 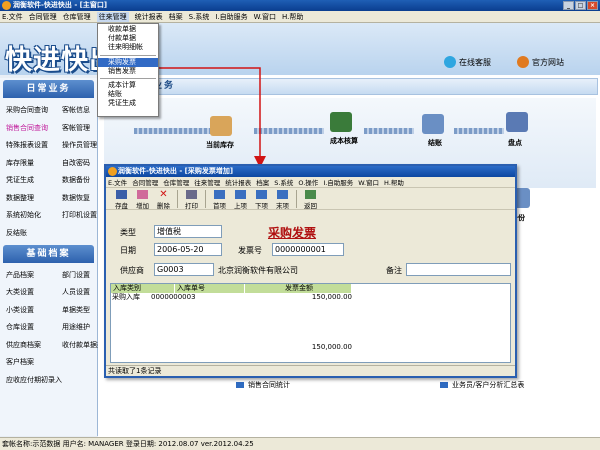 What do you see at coordinates (240, 200) in the screenshot?
I see `prev-button: 上项` at bounding box center [240, 200].